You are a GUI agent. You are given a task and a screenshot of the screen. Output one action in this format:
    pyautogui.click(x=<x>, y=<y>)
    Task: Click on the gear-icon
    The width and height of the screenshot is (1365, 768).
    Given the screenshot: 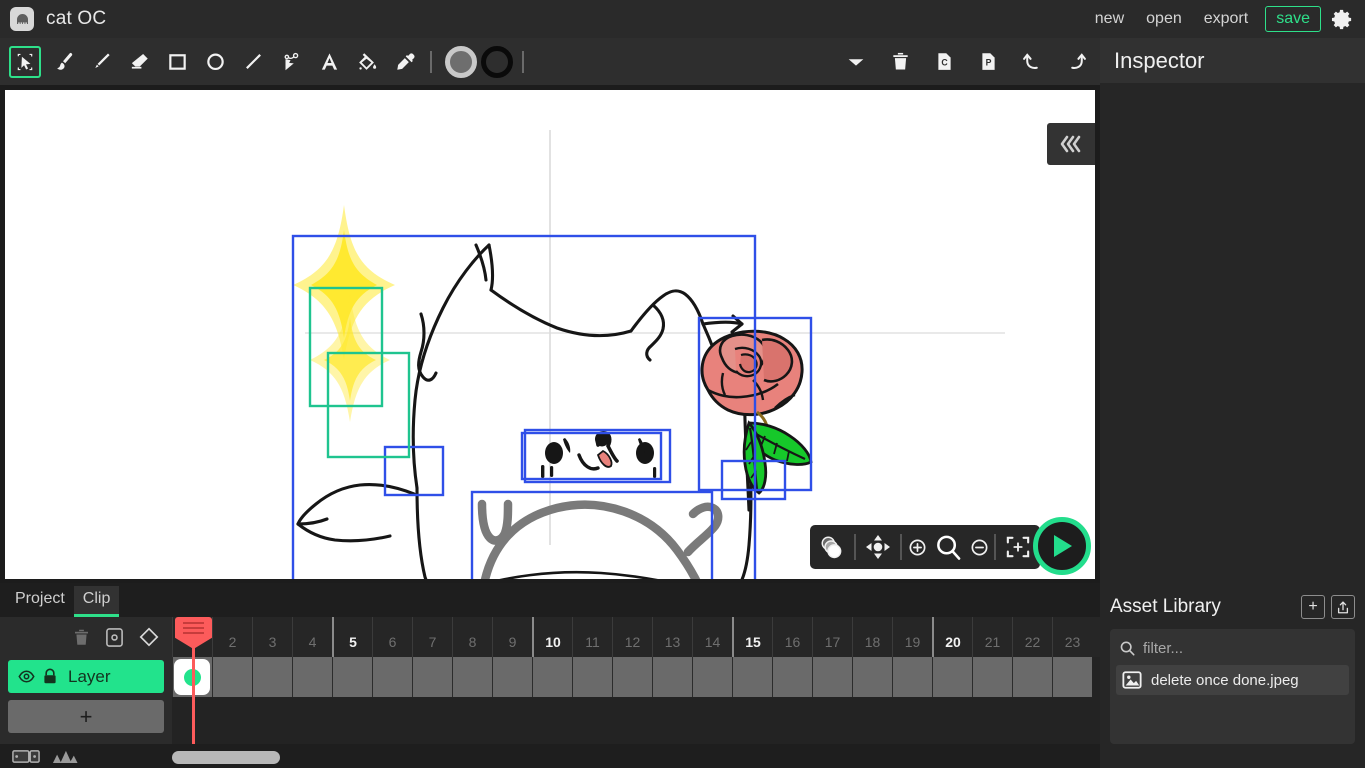 What is the action you would take?
    pyautogui.click(x=1342, y=19)
    